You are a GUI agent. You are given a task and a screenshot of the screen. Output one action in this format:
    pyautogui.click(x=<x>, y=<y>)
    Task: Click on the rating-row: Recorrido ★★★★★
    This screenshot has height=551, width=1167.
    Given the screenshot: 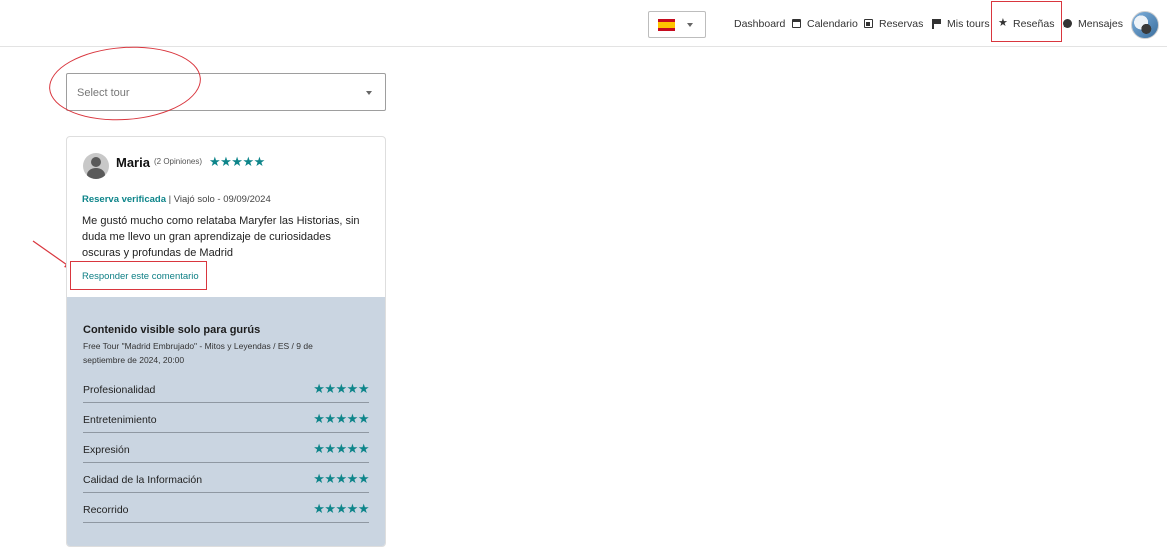 What is the action you would take?
    pyautogui.click(x=226, y=508)
    